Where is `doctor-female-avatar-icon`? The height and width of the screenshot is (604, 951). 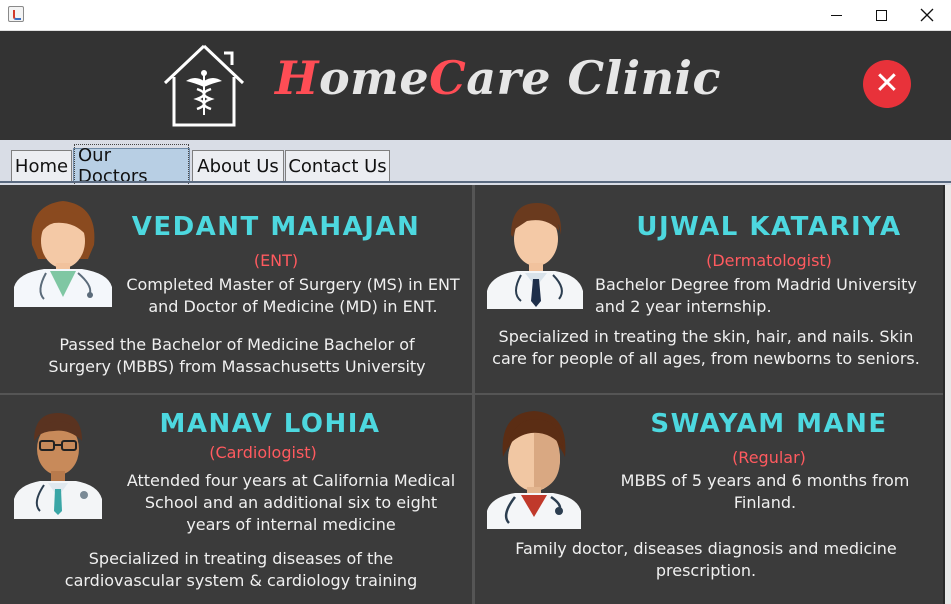 doctor-female-avatar-icon is located at coordinates (63, 254).